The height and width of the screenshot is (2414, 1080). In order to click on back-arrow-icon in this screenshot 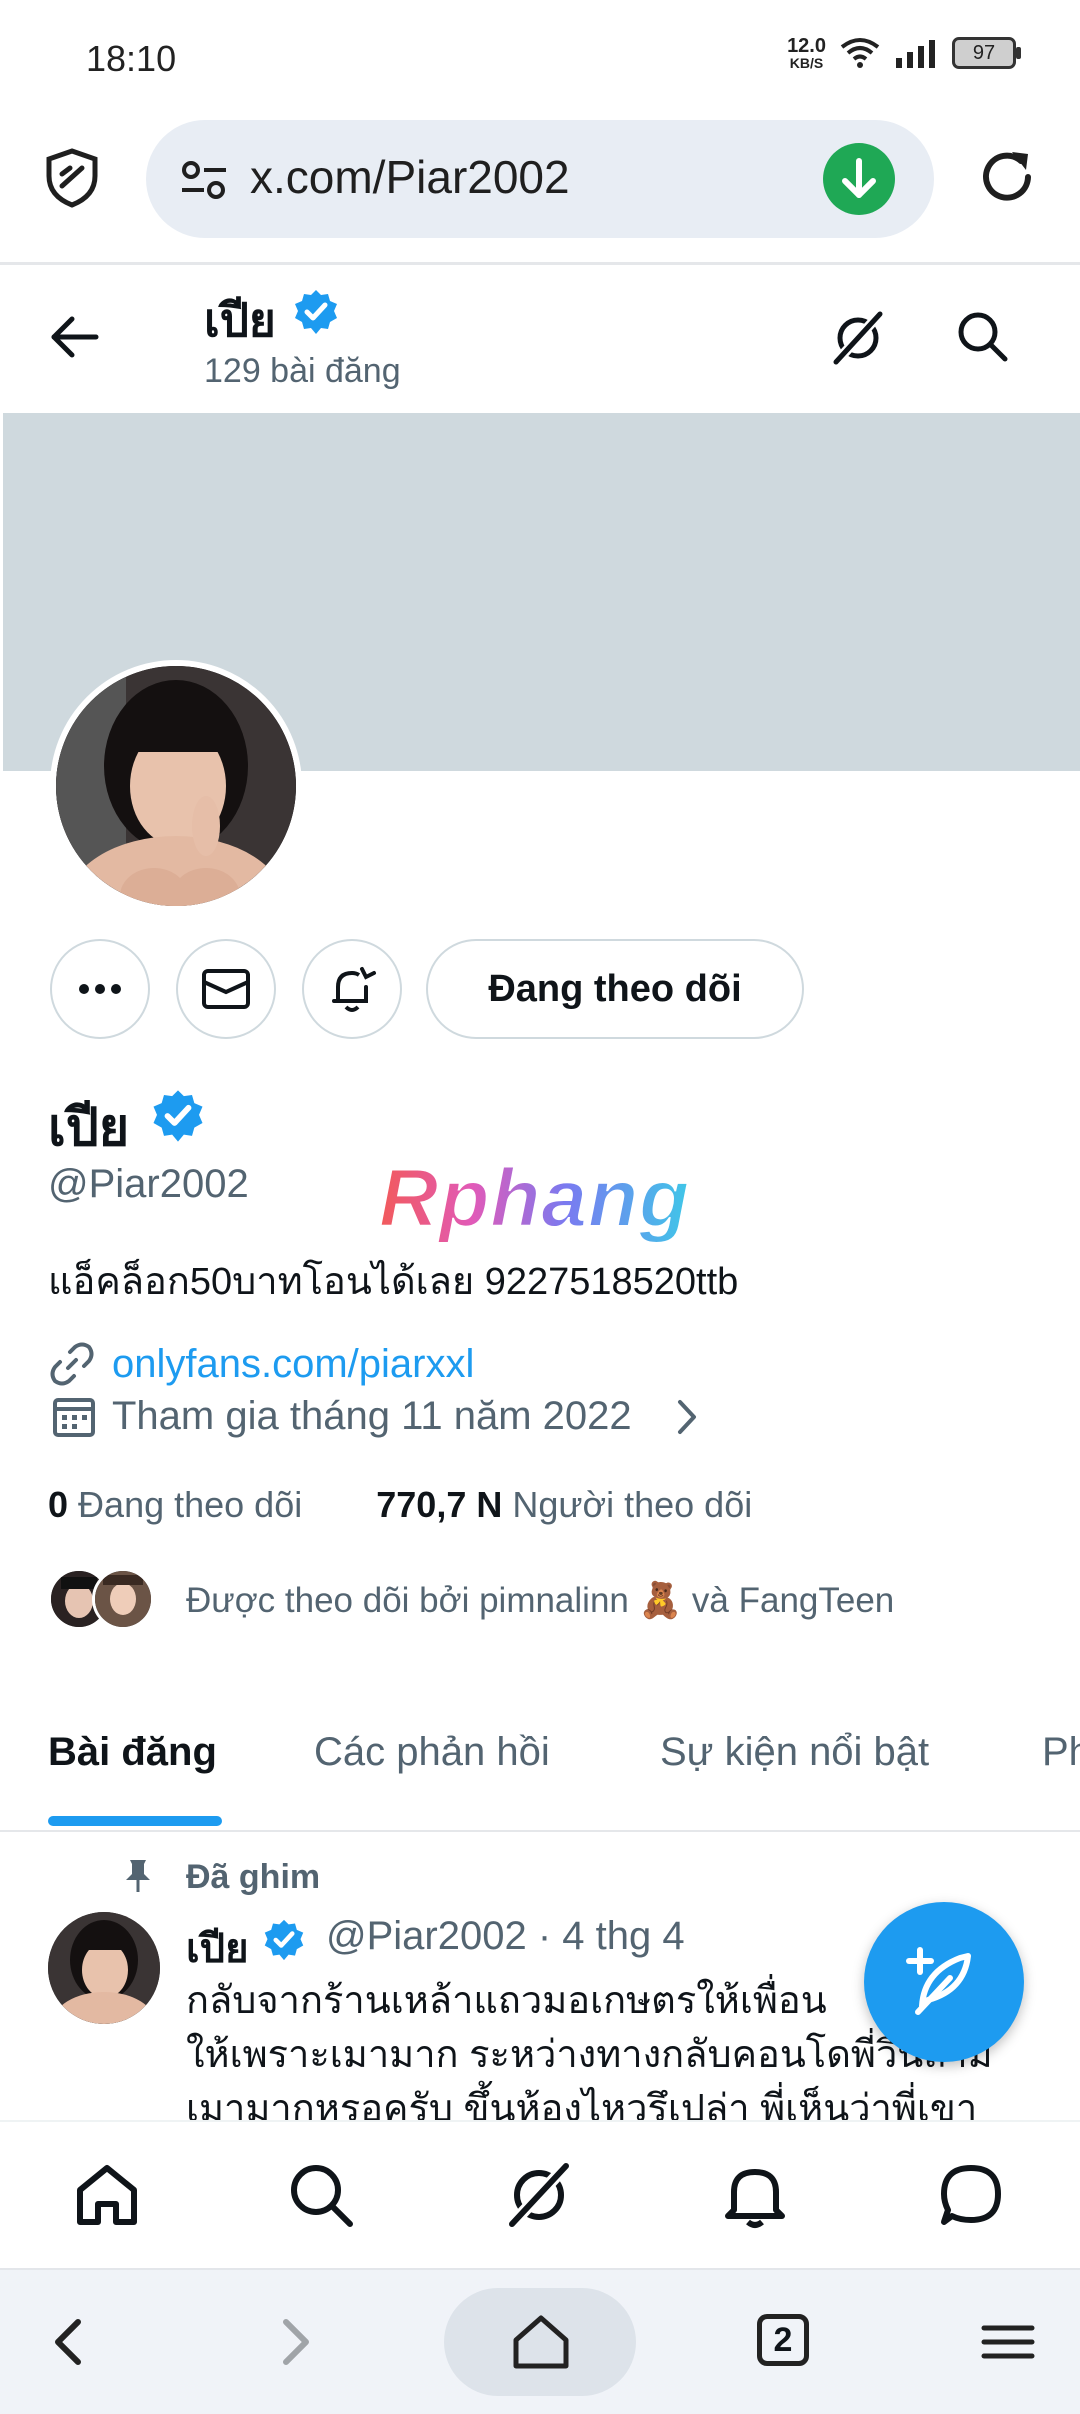, I will do `click(75, 337)`.